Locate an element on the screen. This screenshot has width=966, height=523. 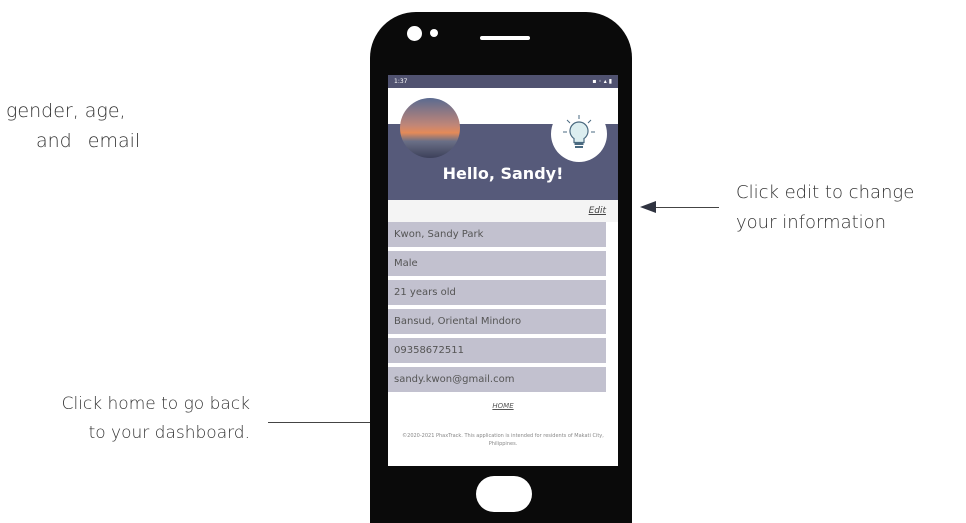
status-bar: 1:37 ▪ ◦ ▴ ▮ is located at coordinates (503, 81).